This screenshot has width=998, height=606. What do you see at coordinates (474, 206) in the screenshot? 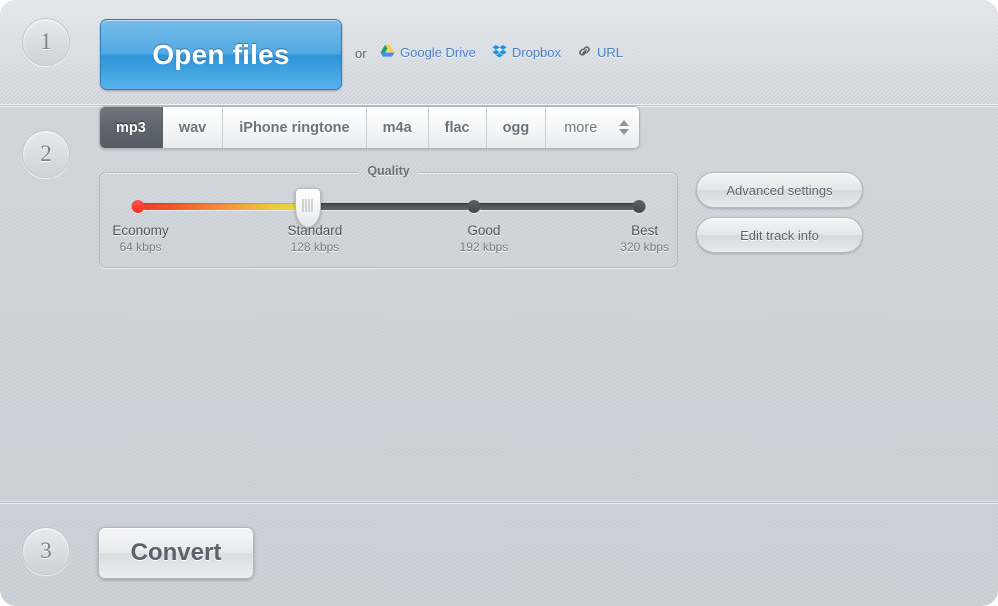
I see `slider-notch-good` at bounding box center [474, 206].